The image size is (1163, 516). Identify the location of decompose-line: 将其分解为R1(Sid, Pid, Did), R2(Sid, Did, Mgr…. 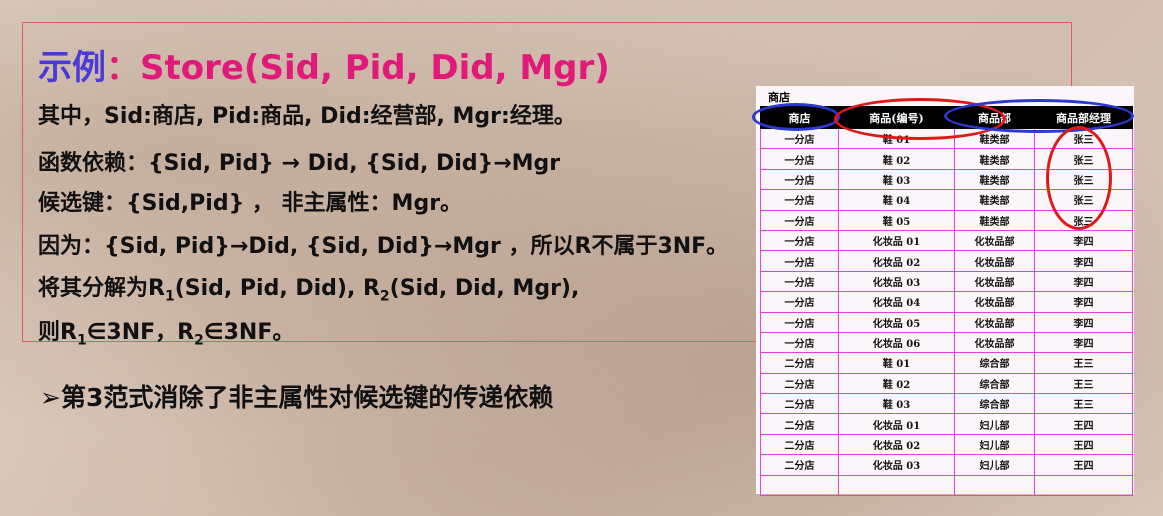
(309, 290).